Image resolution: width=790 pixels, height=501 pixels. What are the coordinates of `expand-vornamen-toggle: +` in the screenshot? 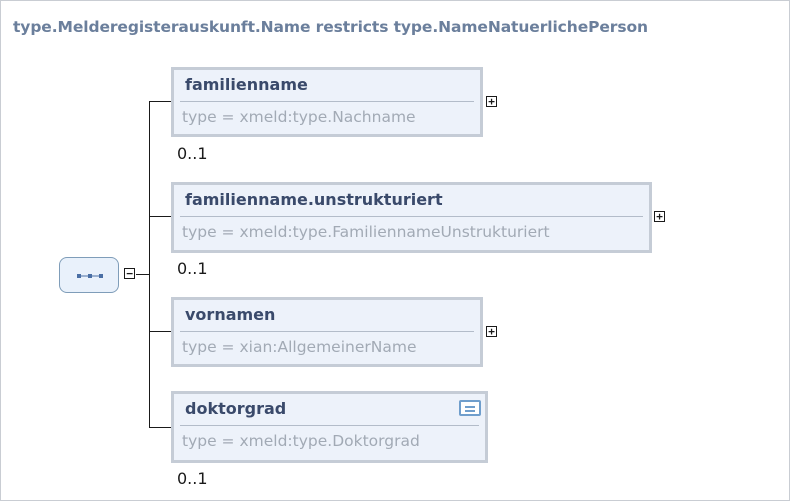 It's located at (491, 331).